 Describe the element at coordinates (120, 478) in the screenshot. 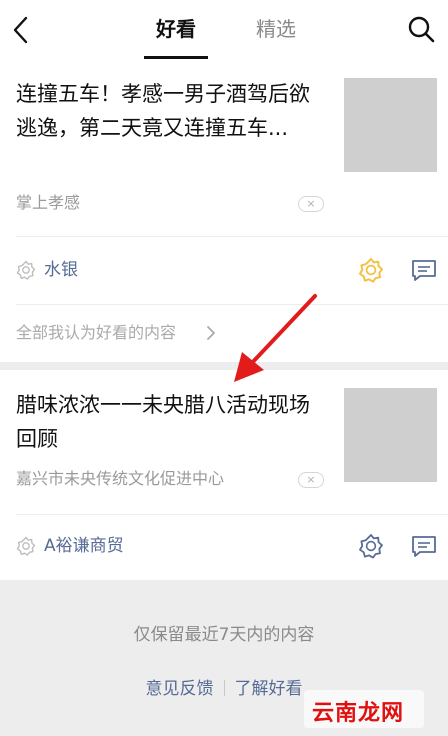

I see `article-source: 嘉兴市未央传统文化促进中心` at that location.